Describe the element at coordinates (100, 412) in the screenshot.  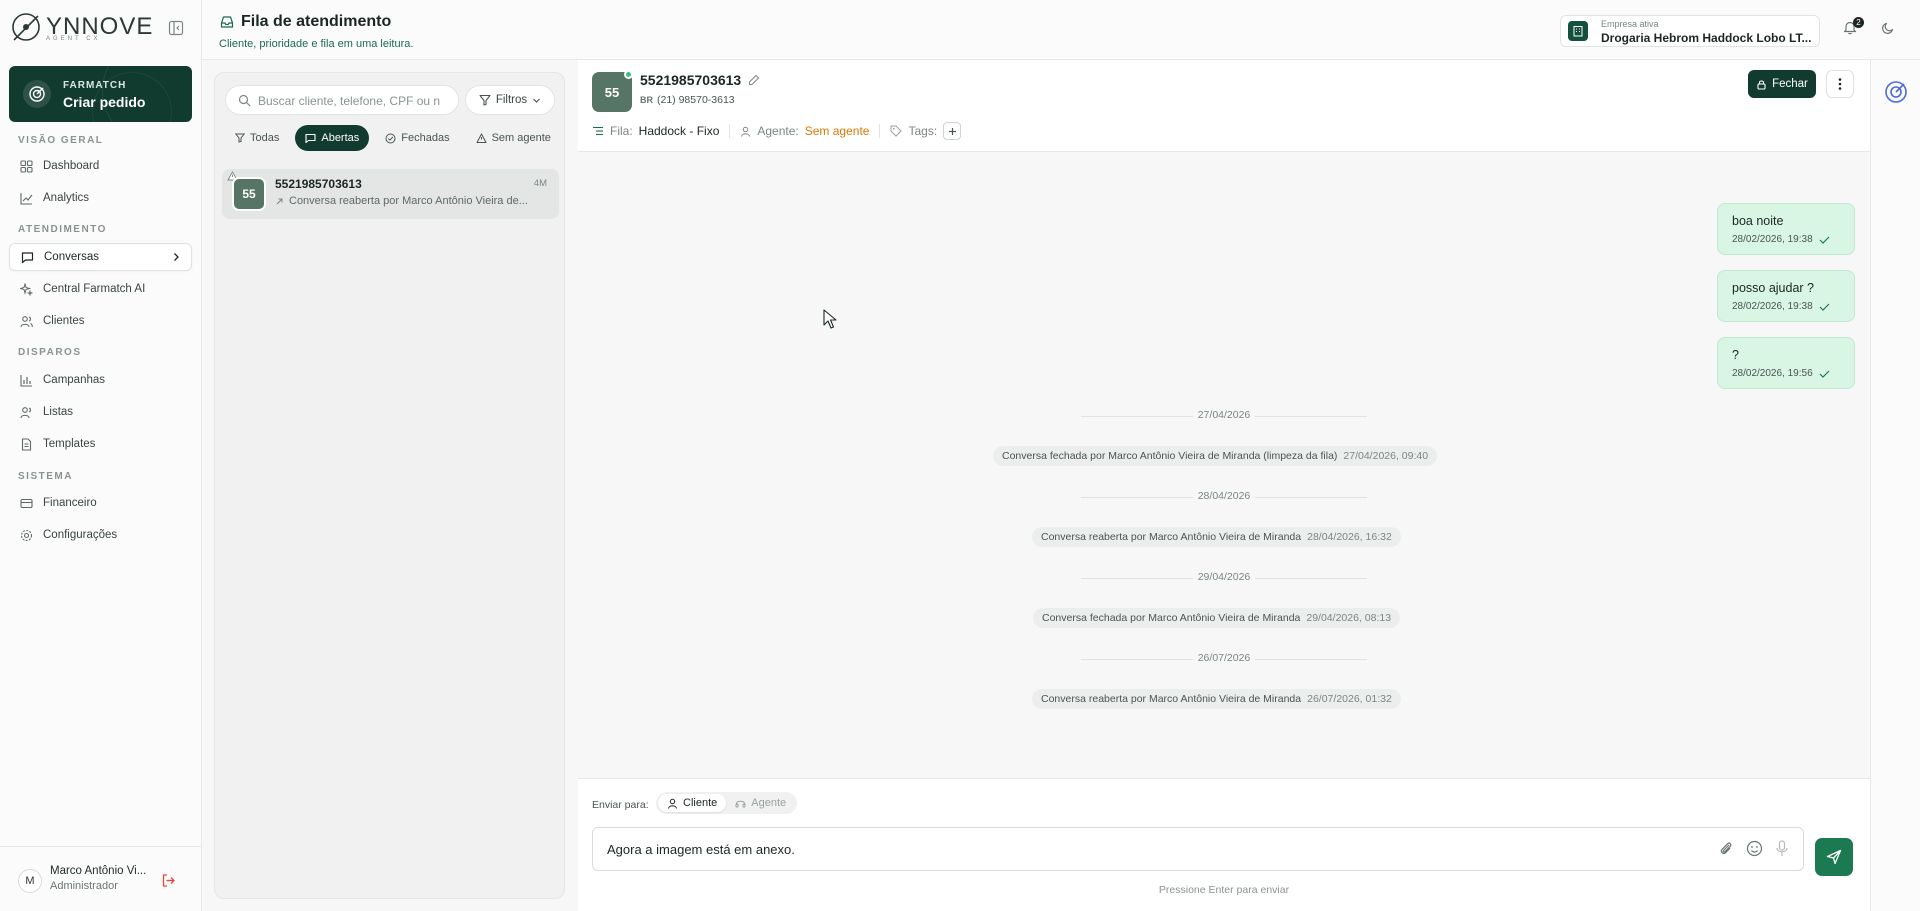
I see `sidebar-item-listas: Listas` at that location.